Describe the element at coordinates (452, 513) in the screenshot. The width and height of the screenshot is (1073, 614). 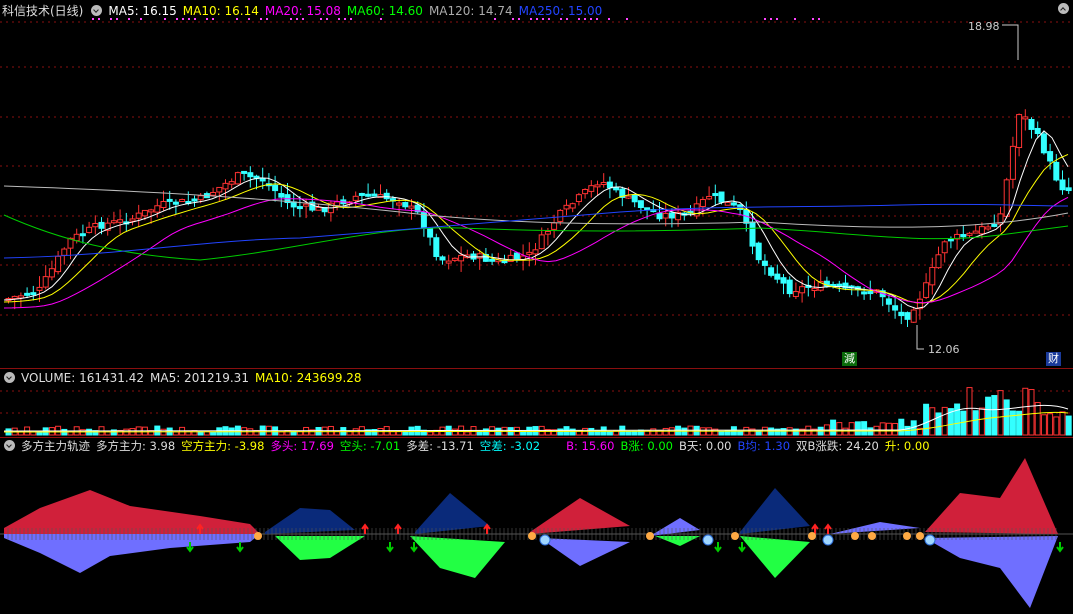
I see `bear-peak-area` at that location.